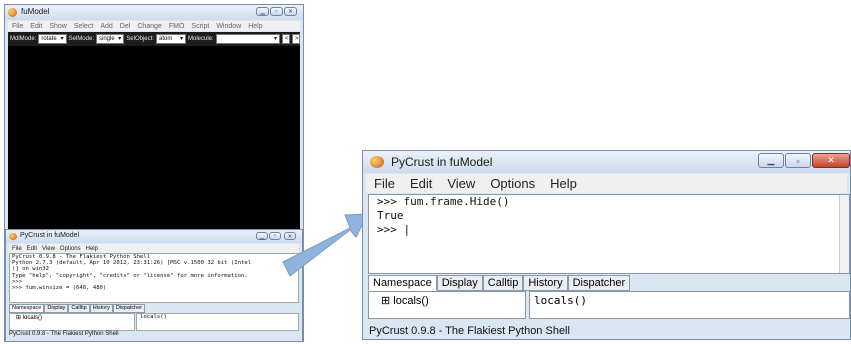 This screenshot has width=851, height=344. What do you see at coordinates (512, 183) in the screenshot?
I see `menu-options: Options` at bounding box center [512, 183].